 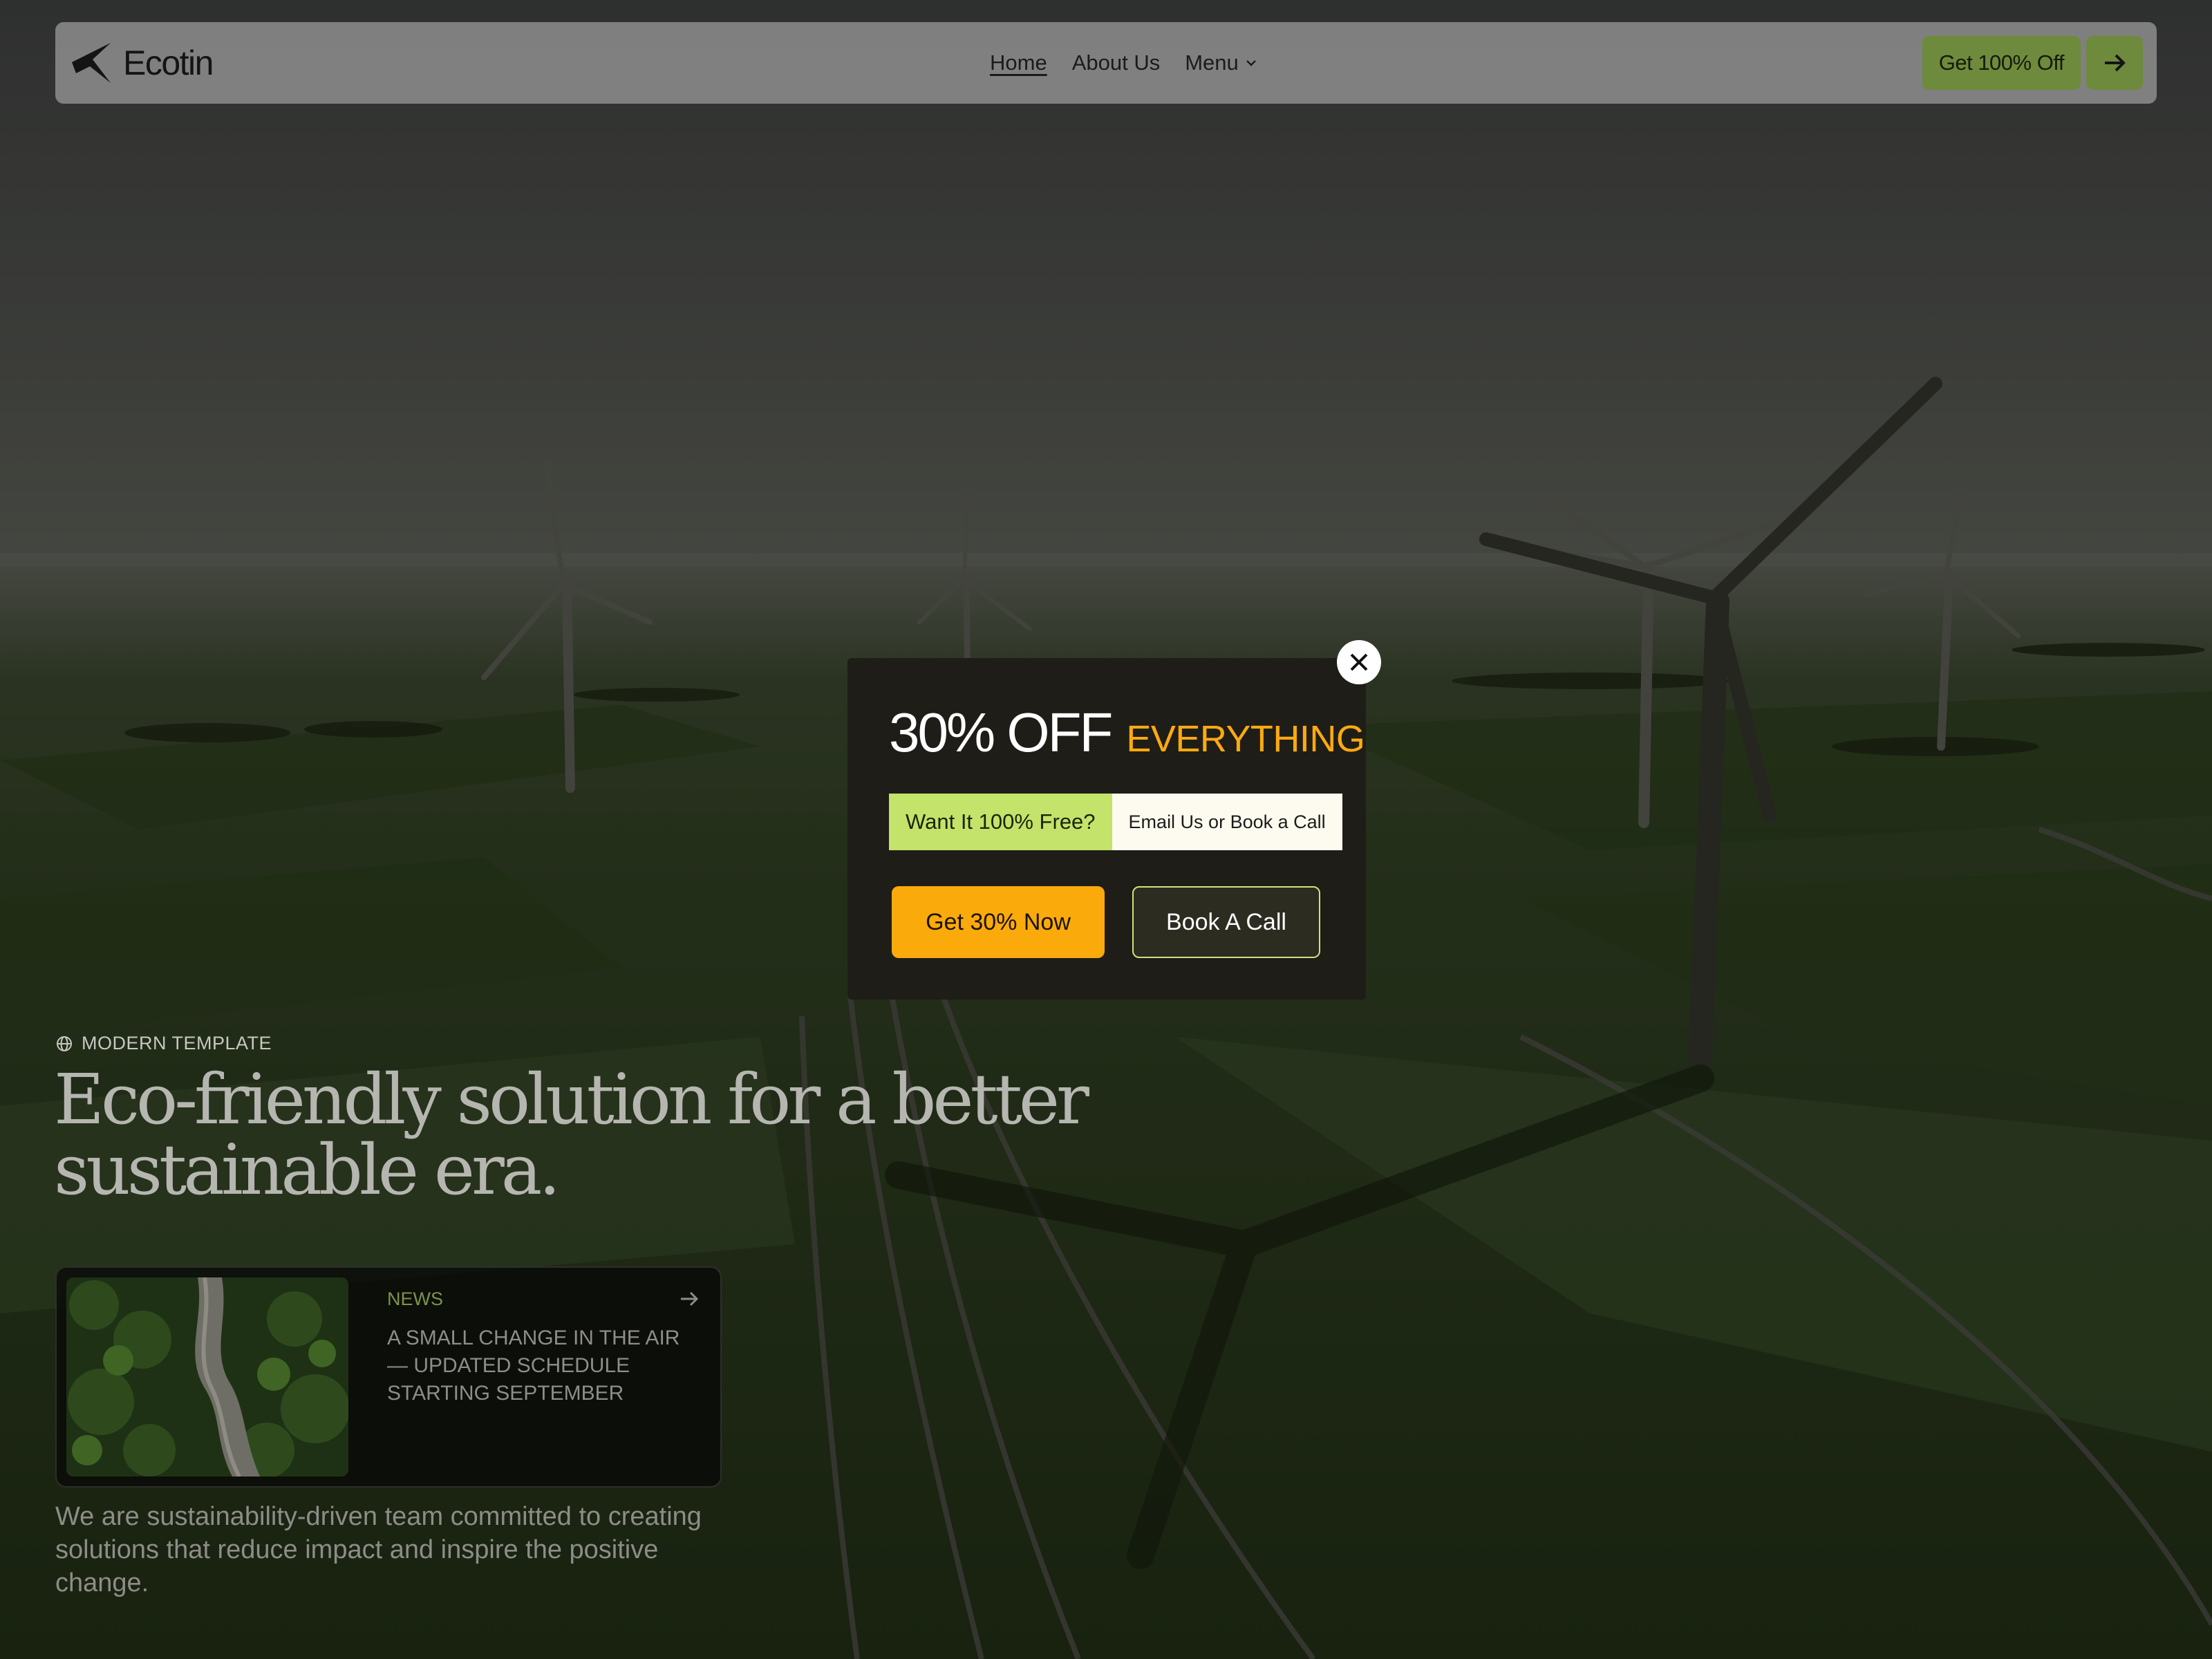 I want to click on popup-answer-pill: Email Us or Book a Call, so click(x=1227, y=822).